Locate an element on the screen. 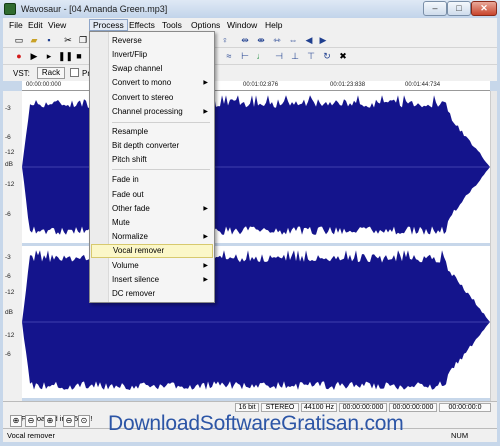  maximize-button: □ is located at coordinates (459, 8).